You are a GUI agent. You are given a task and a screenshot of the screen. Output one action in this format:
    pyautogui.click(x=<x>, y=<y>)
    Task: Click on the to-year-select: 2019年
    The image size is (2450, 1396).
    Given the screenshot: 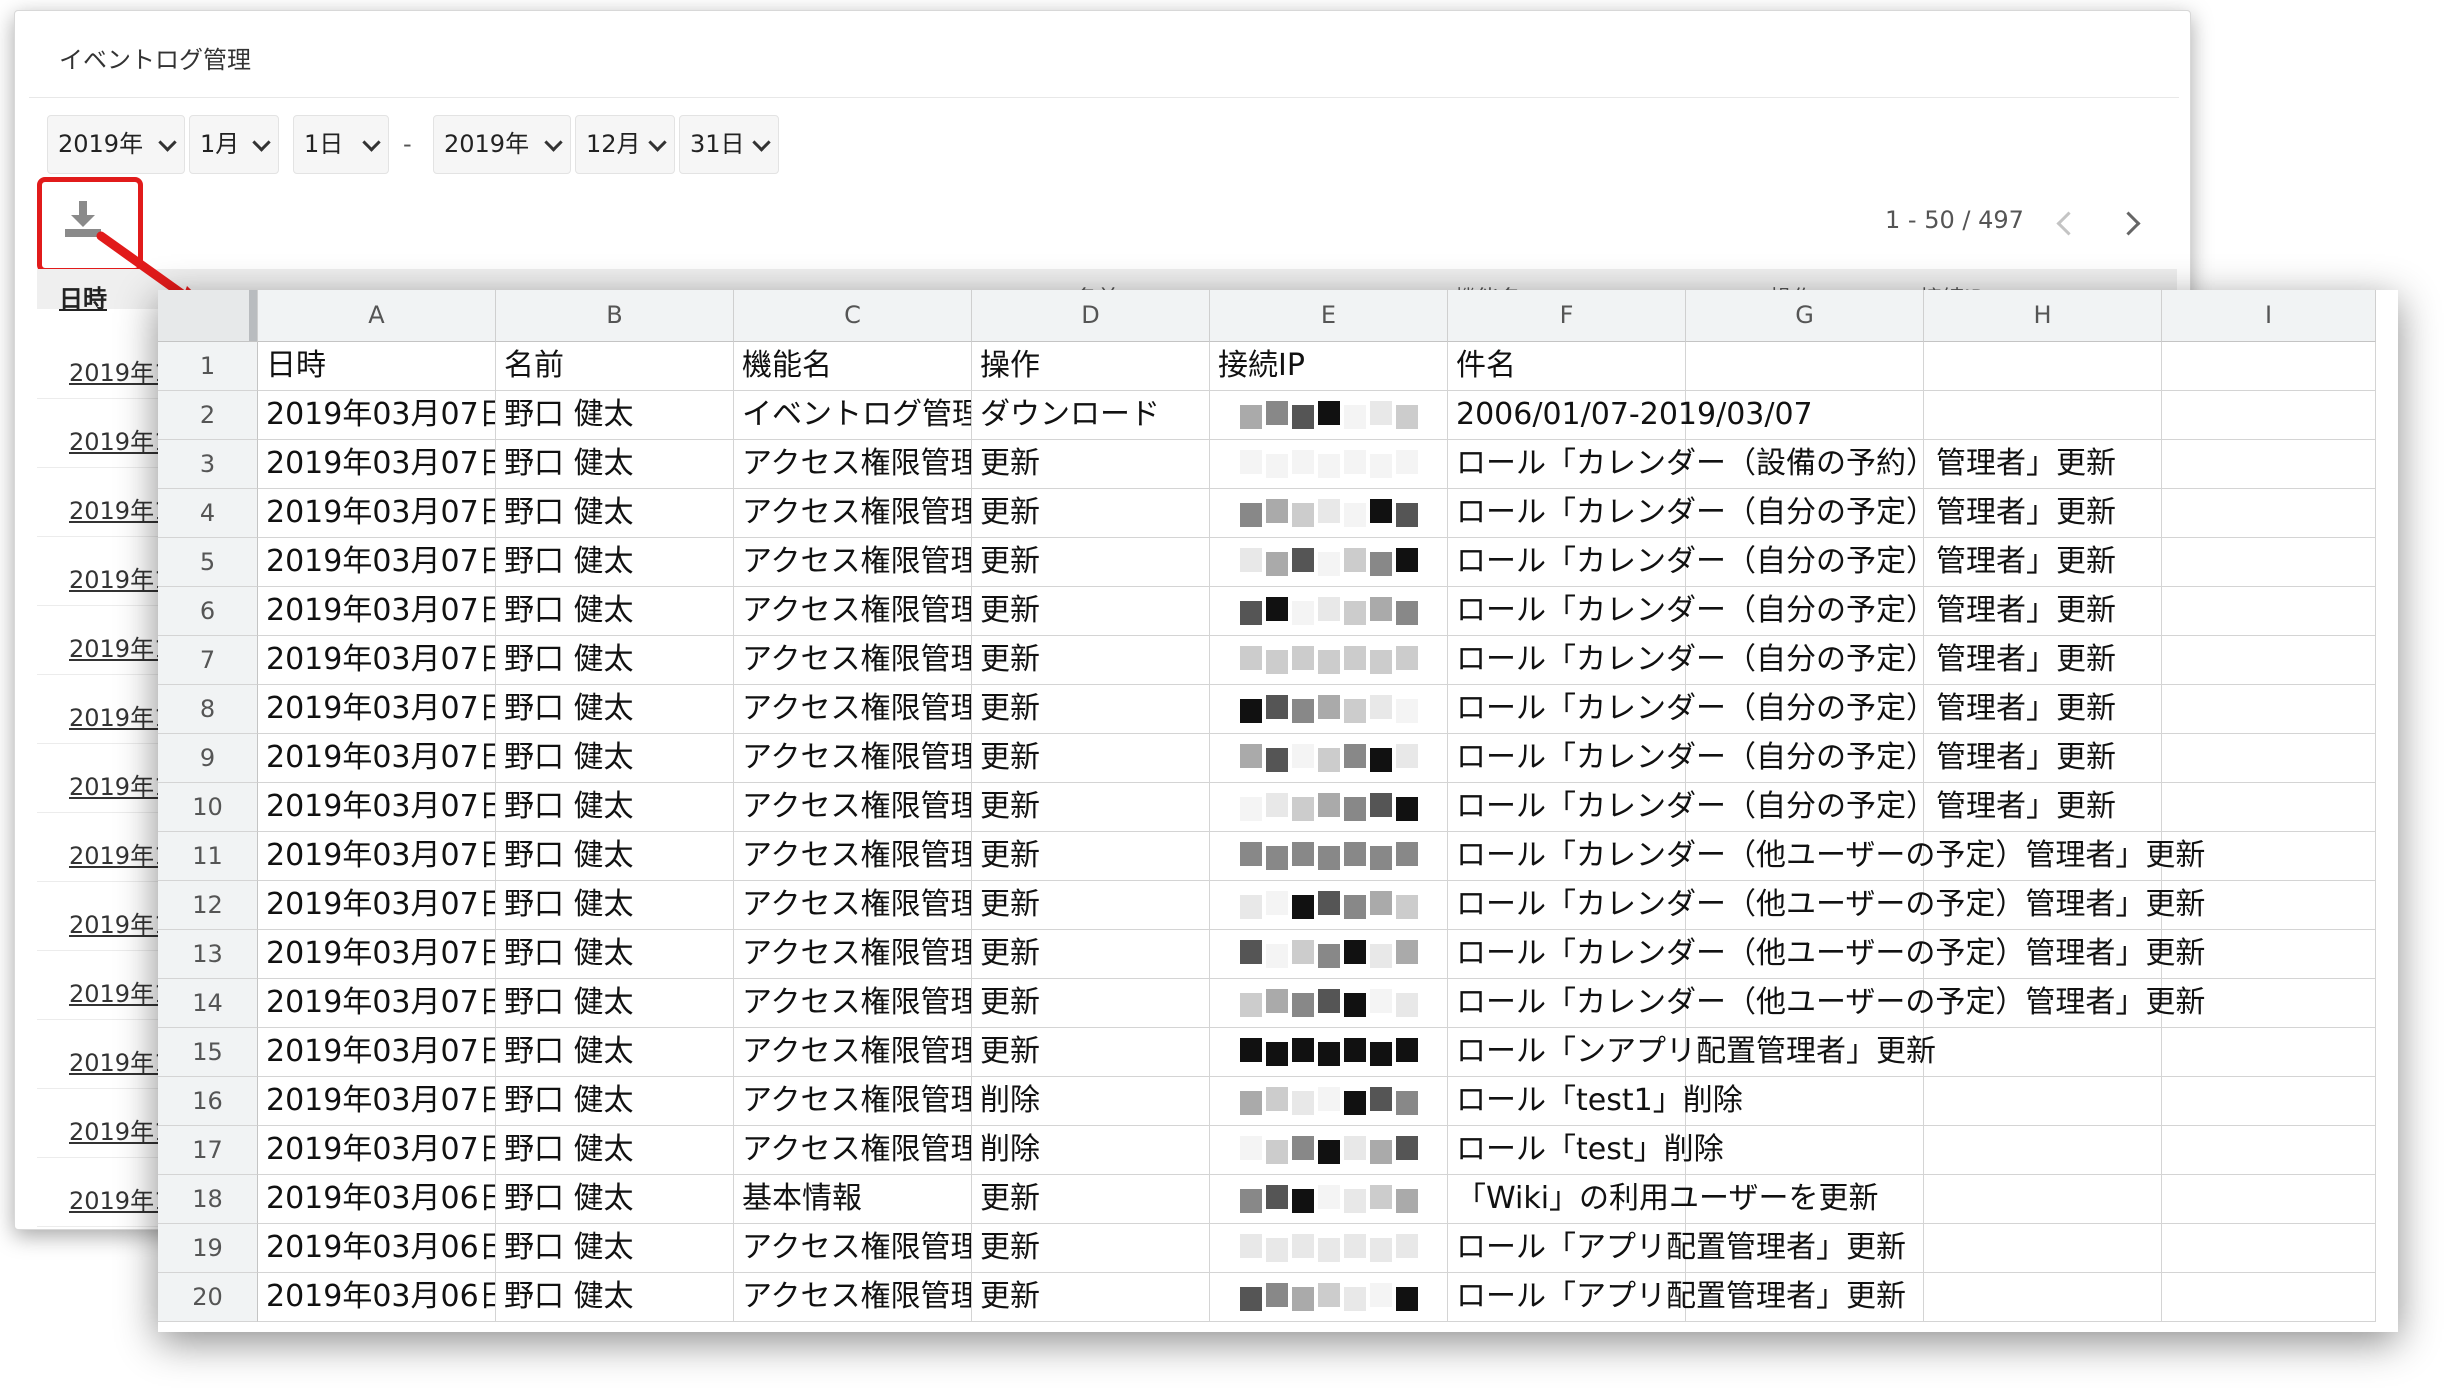 What is the action you would take?
    pyautogui.click(x=502, y=144)
    